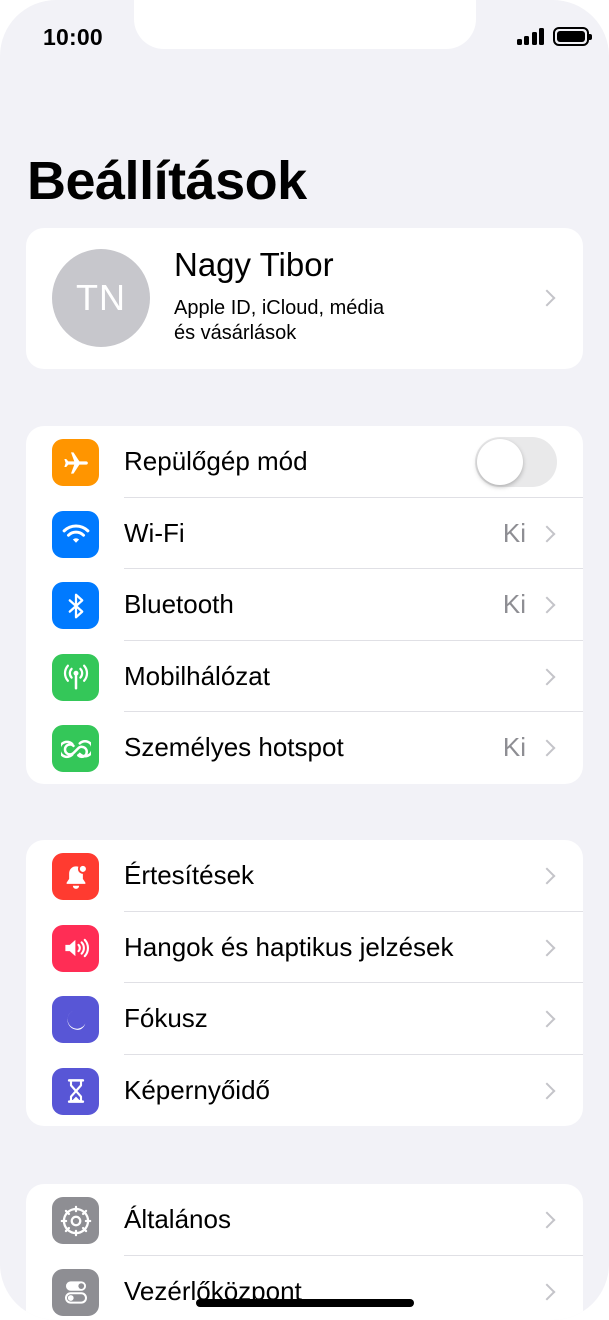 The image size is (609, 1320). What do you see at coordinates (304, 533) in the screenshot?
I see `settings-row-wifi: Wi-Fi Ki` at bounding box center [304, 533].